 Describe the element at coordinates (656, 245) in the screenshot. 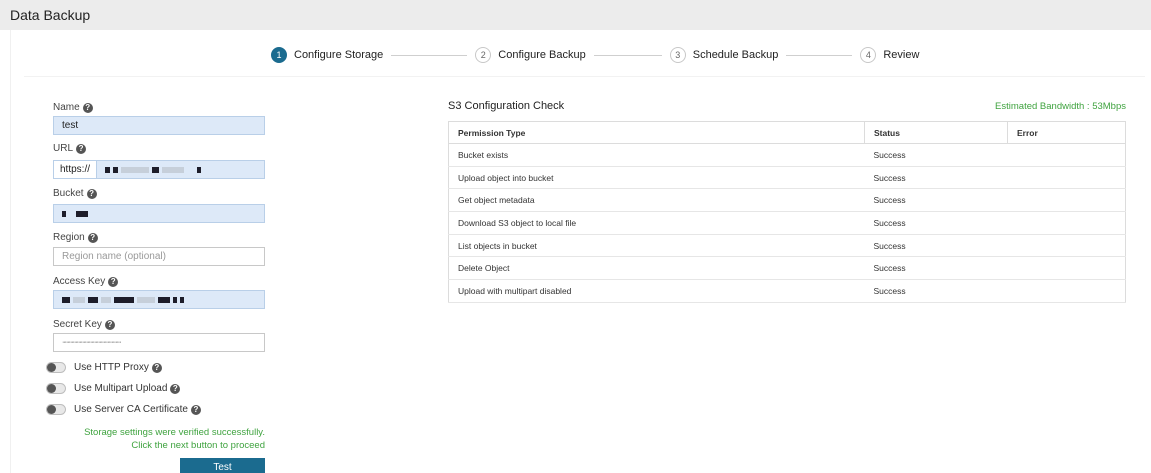

I see `permission-type-cell: List objects in bucket` at that location.